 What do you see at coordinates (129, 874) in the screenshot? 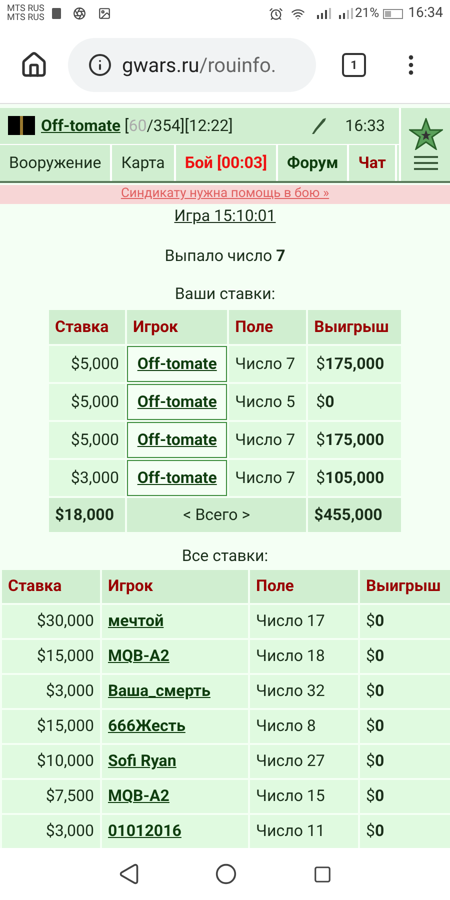
I see `back-button` at bounding box center [129, 874].